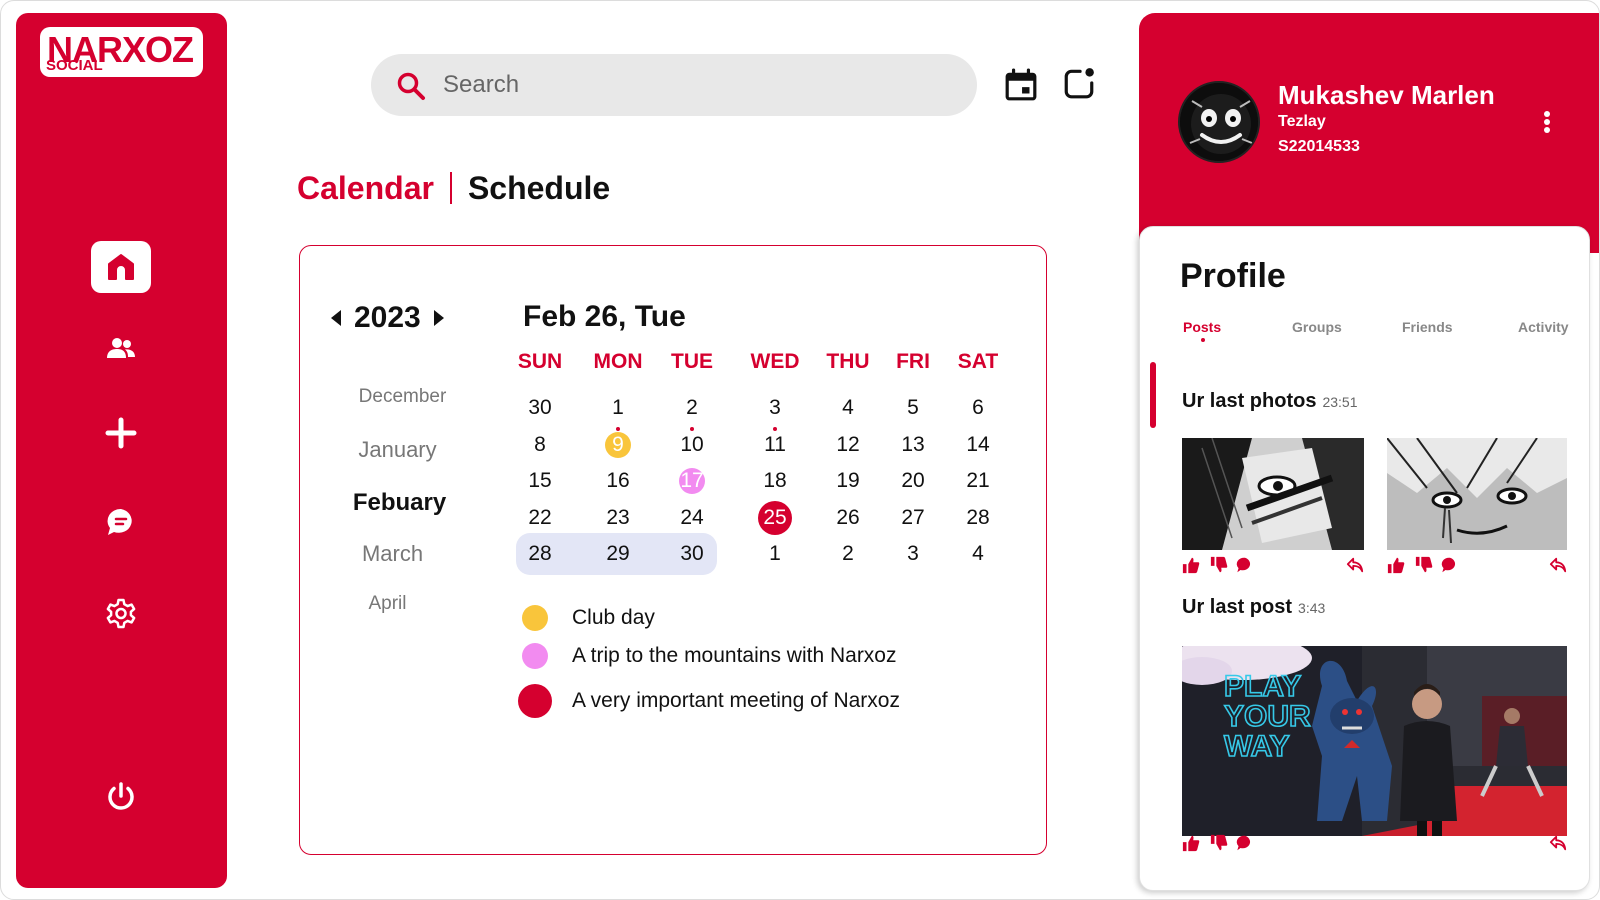 The height and width of the screenshot is (900, 1600). I want to click on calendar-day: 22, so click(540, 518).